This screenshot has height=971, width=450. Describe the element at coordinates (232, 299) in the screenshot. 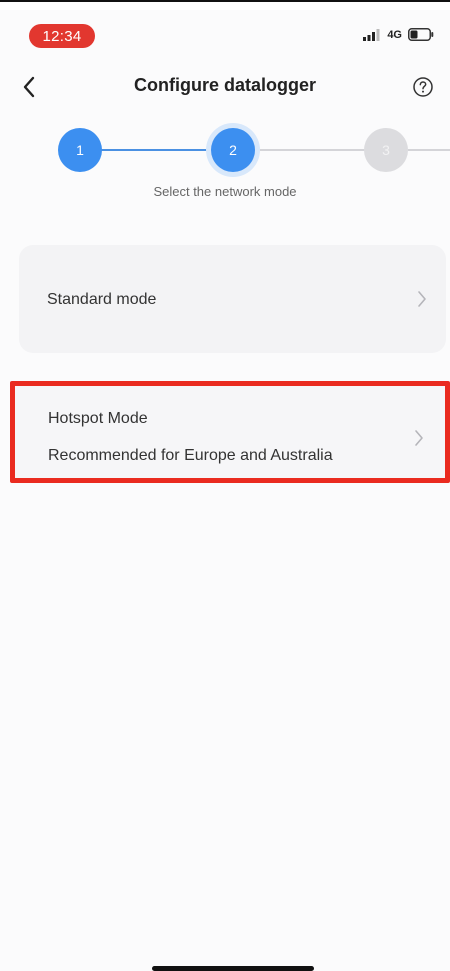

I see `standard-mode-option: Standard mode` at that location.